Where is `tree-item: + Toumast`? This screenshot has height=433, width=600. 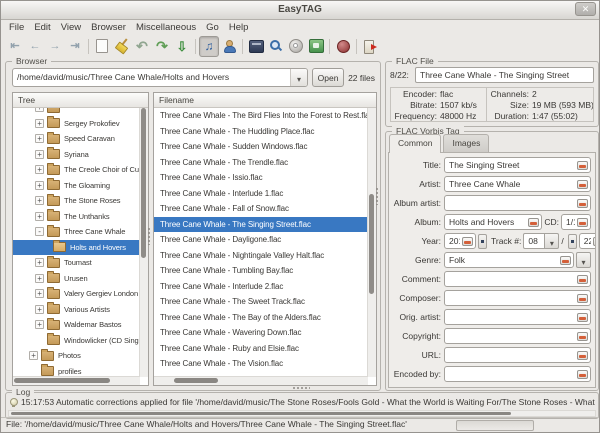 tree-item: + Toumast is located at coordinates (76, 263).